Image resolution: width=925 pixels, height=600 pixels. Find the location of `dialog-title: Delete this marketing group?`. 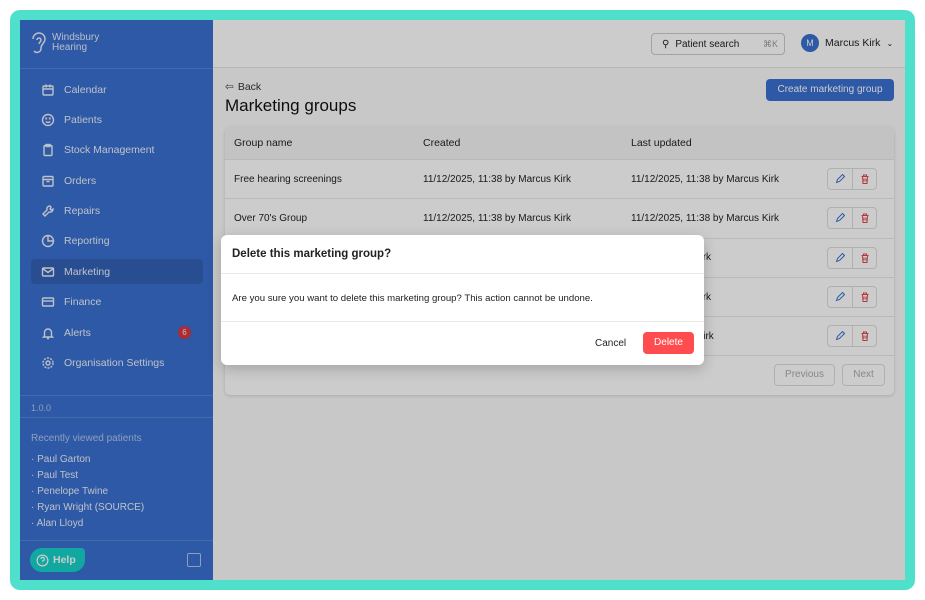

dialog-title: Delete this marketing group? is located at coordinates (462, 254).